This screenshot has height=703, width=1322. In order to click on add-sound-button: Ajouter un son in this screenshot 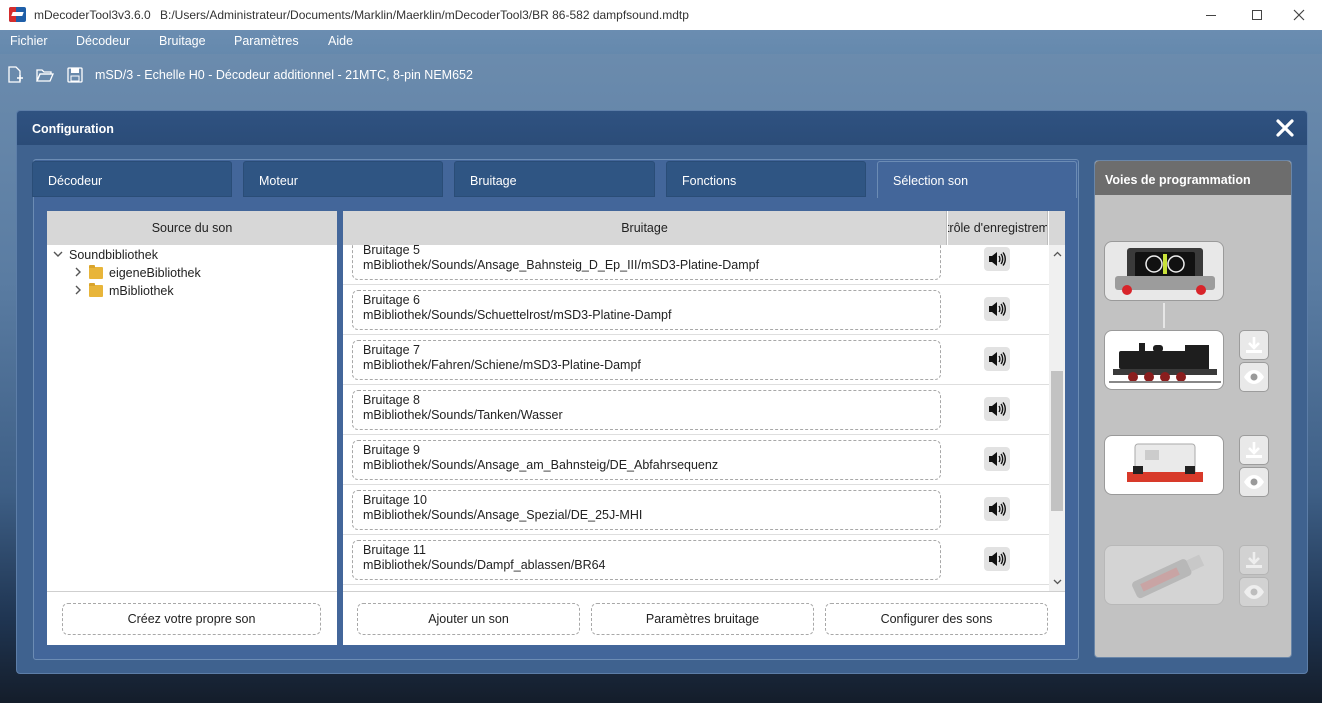, I will do `click(468, 619)`.